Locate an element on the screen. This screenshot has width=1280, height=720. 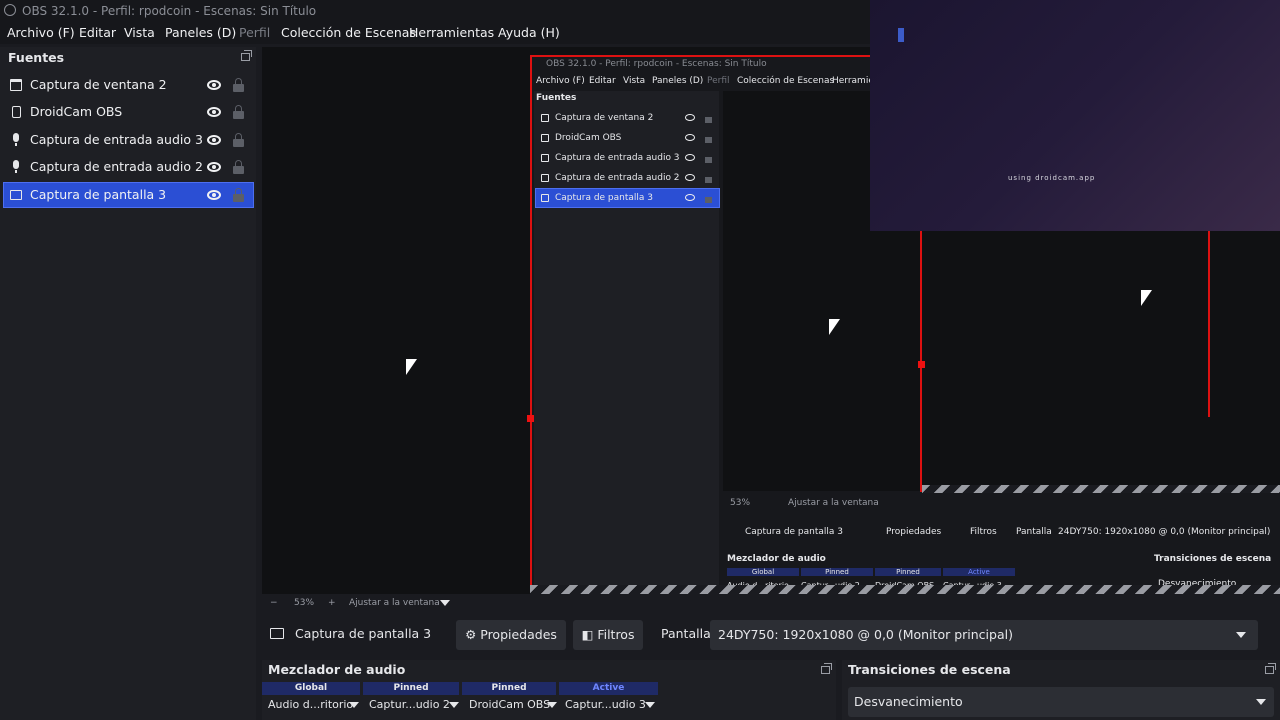
menu-herramientas: Herramientas is located at coordinates (451, 33).